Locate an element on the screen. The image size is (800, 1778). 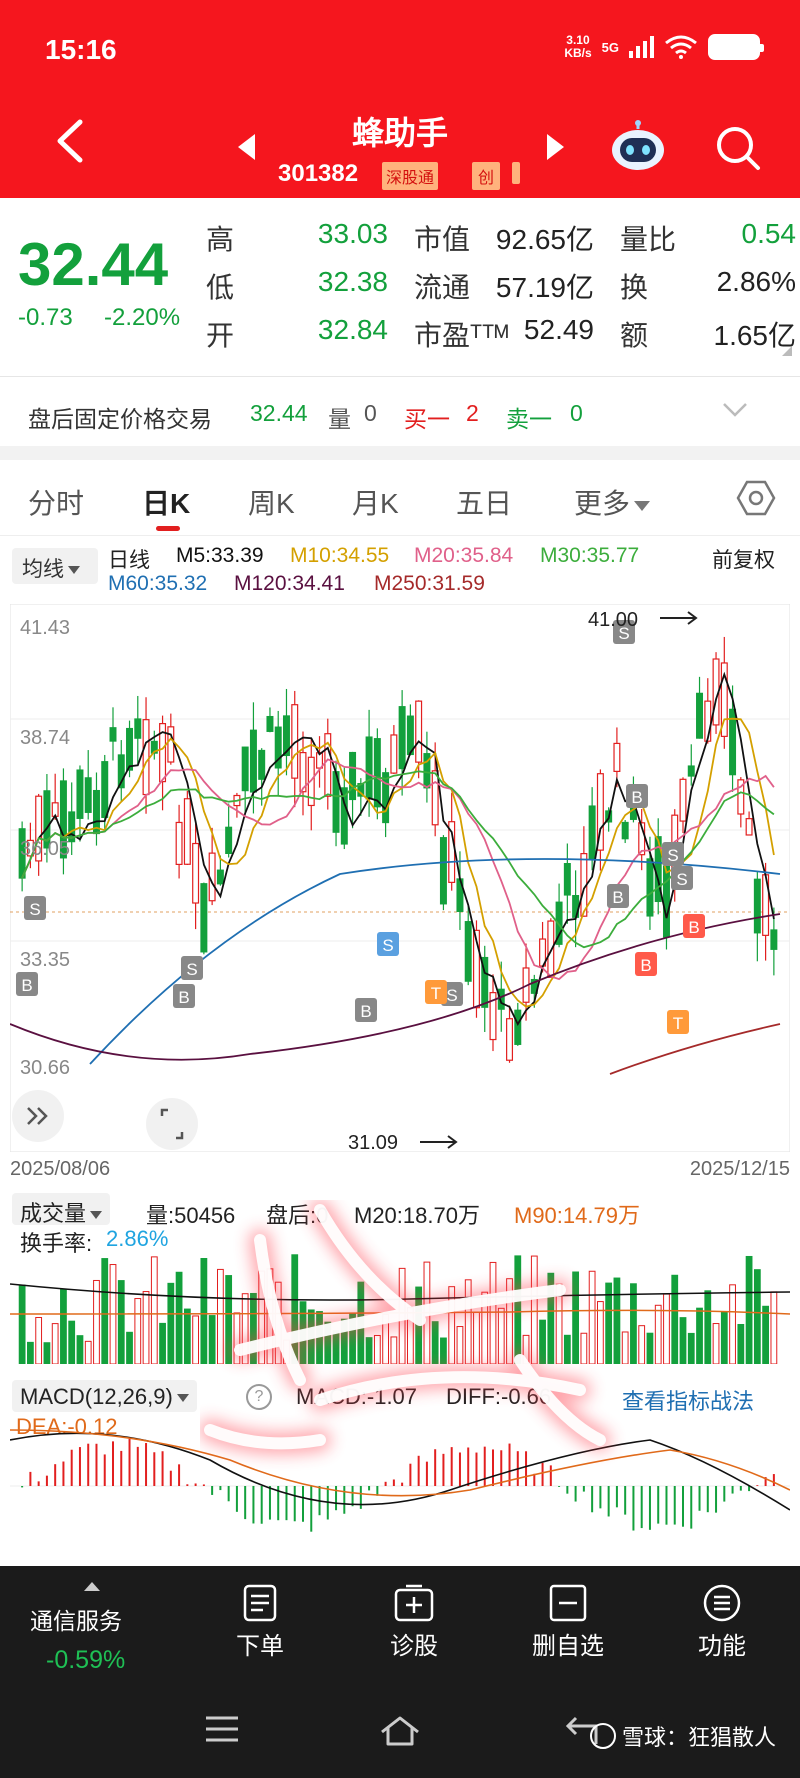
tab-more: 更多 is located at coordinates (612, 502).